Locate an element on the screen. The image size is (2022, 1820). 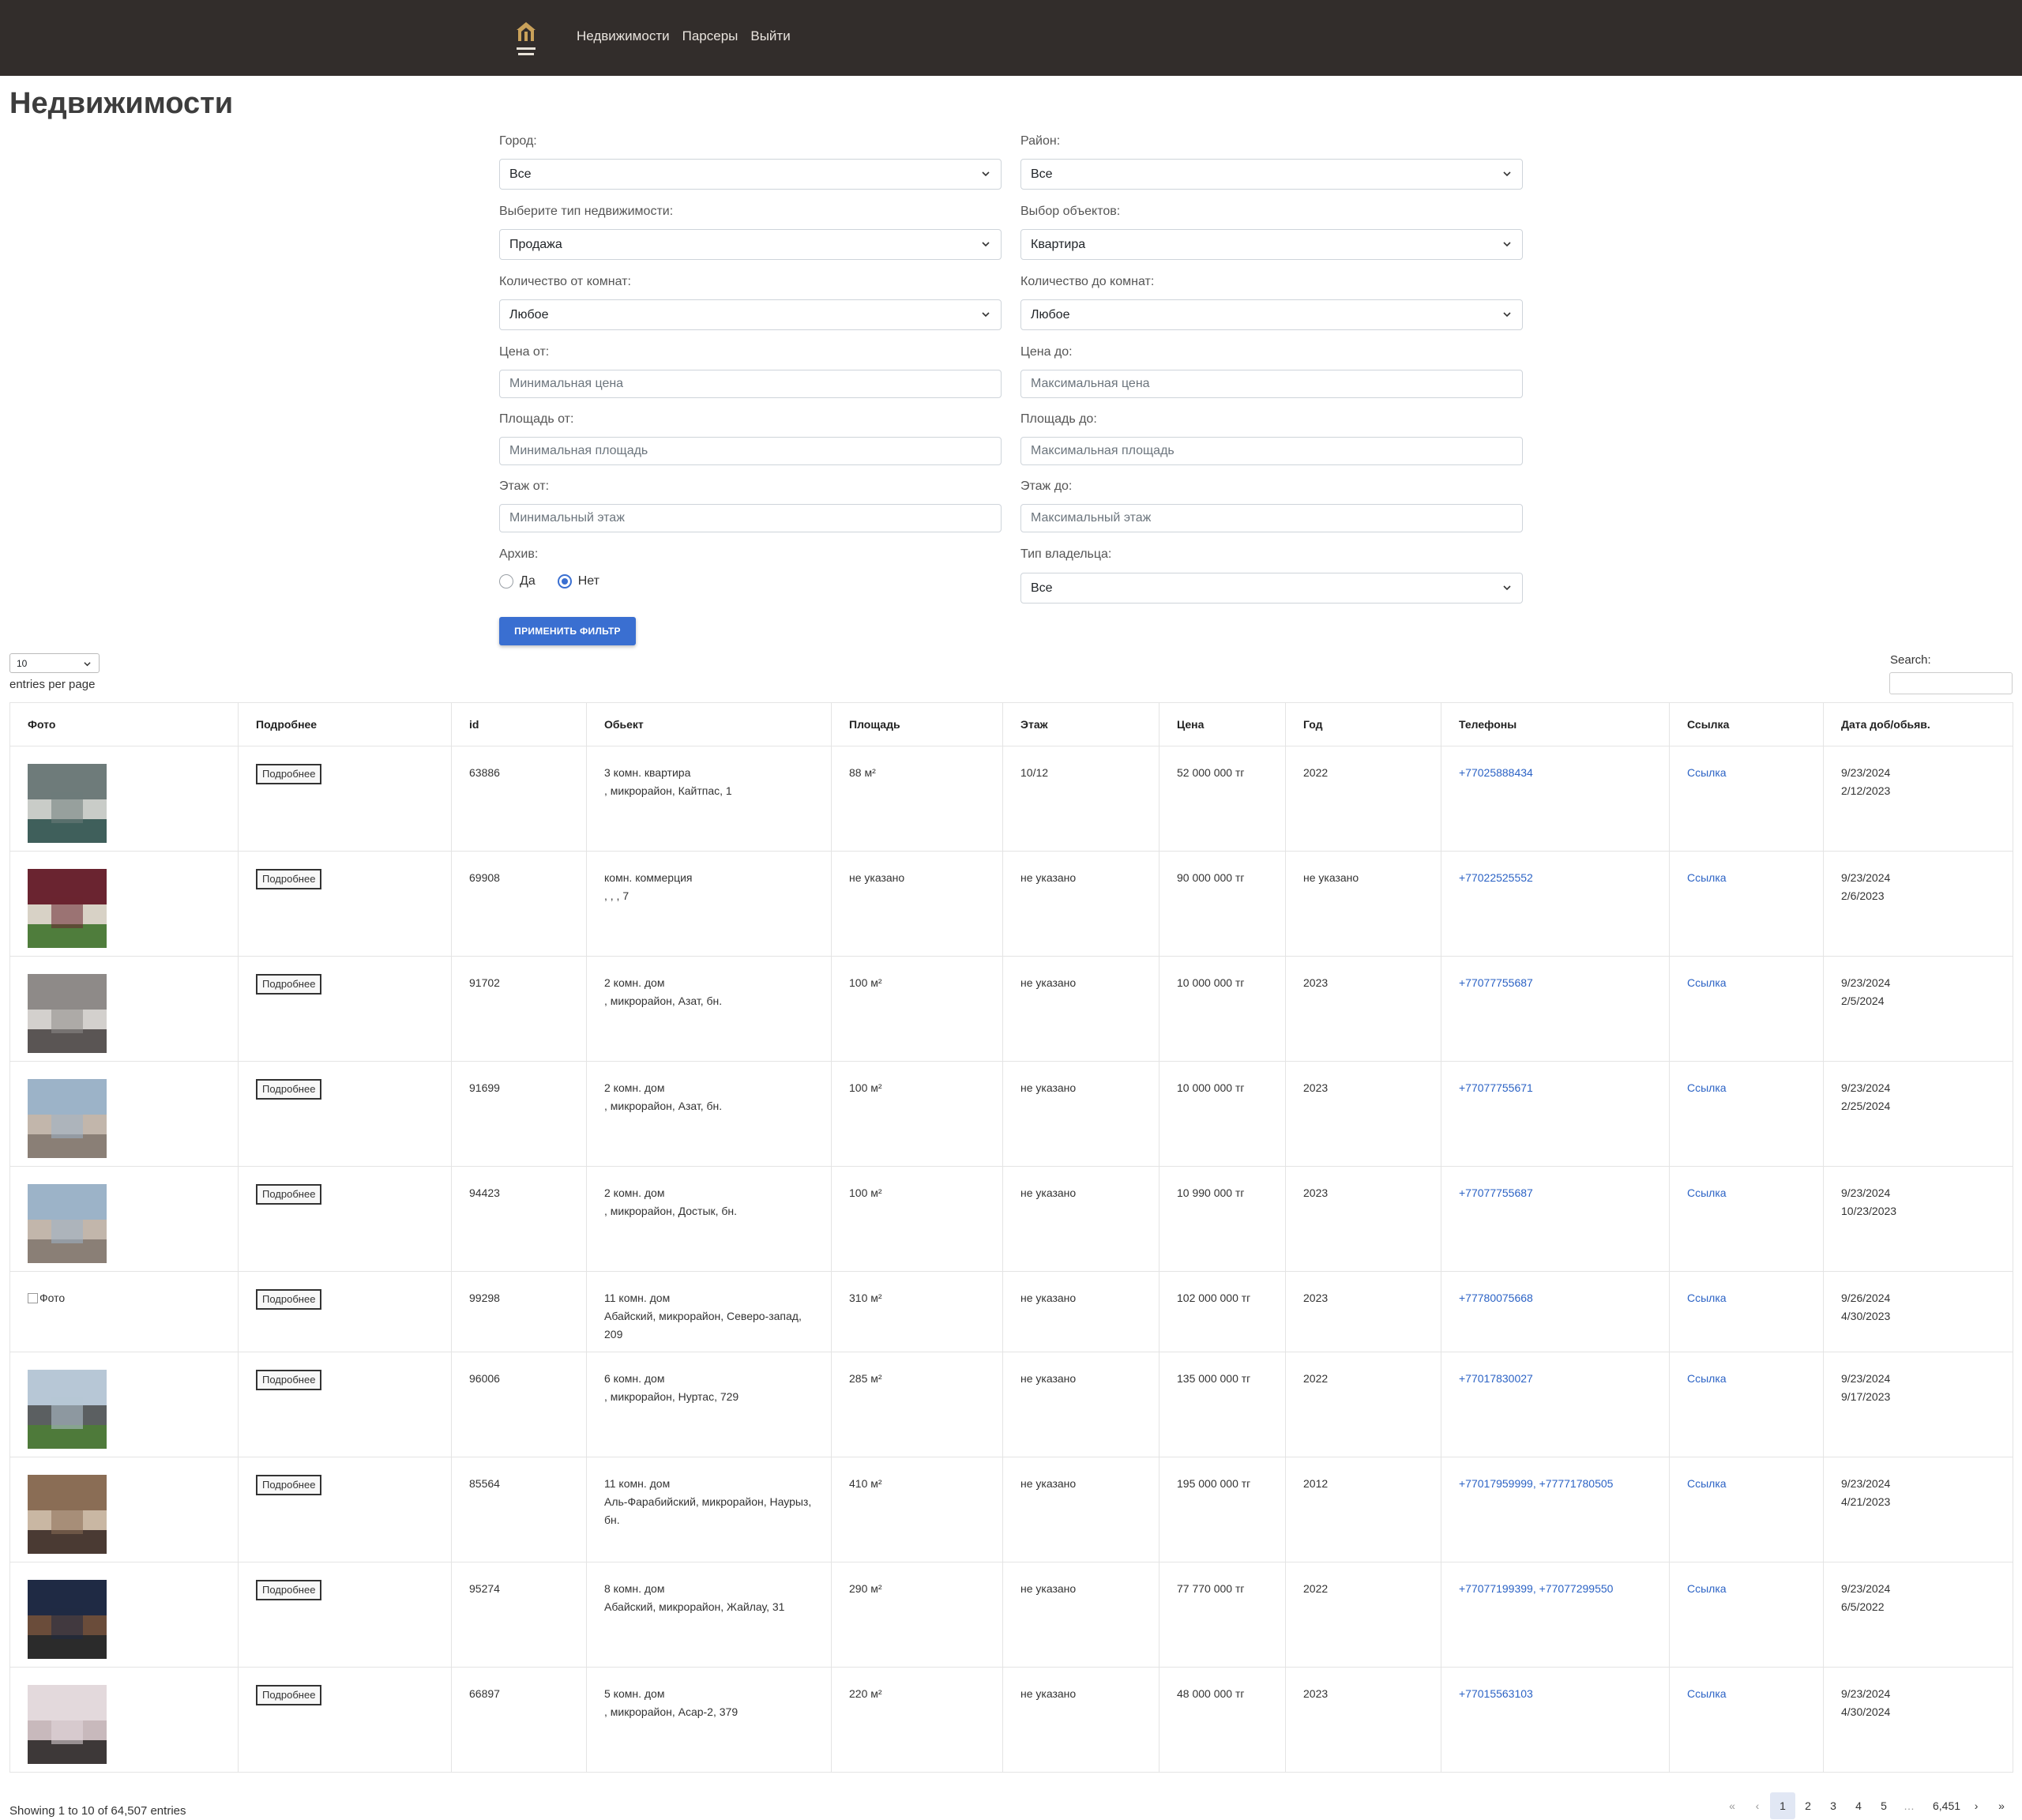
archive-yes-label: Да is located at coordinates (528, 581).